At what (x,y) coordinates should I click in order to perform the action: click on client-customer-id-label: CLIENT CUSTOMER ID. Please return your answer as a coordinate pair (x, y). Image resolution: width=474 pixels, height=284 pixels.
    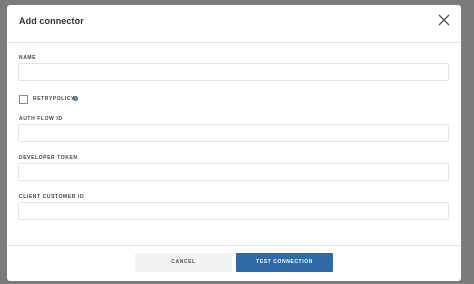
    Looking at the image, I should click on (52, 197).